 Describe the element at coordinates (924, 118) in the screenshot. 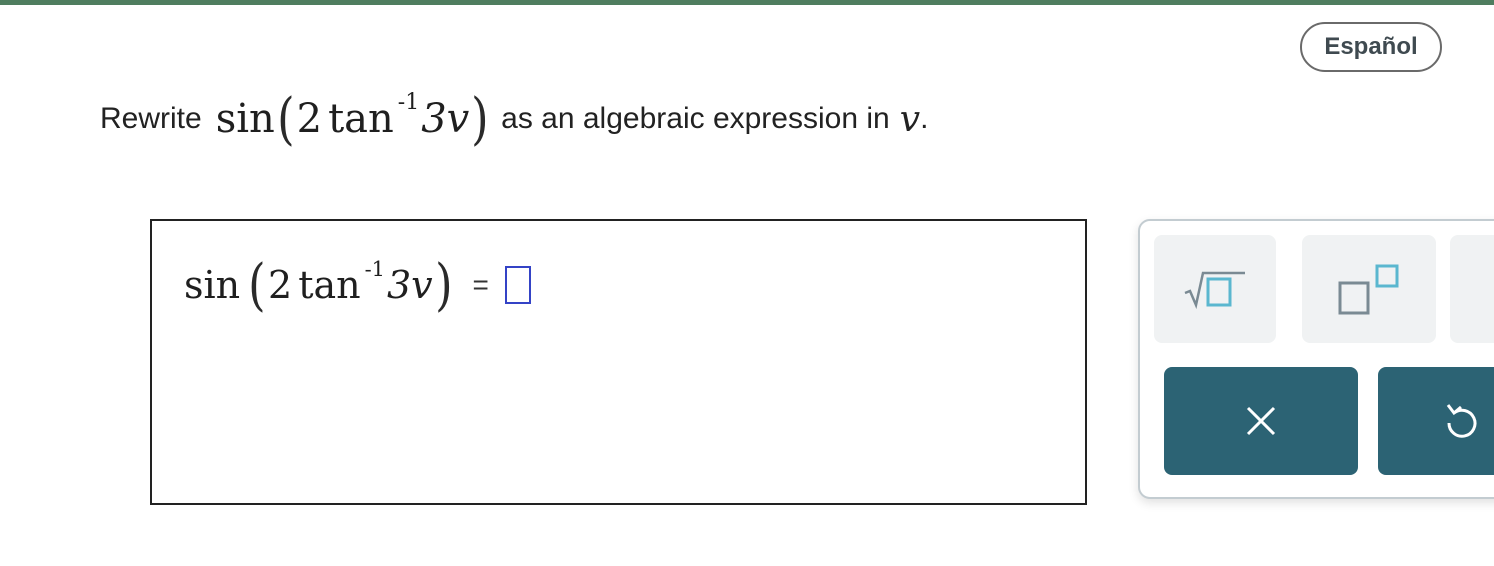

I see `question-end: .` at that location.